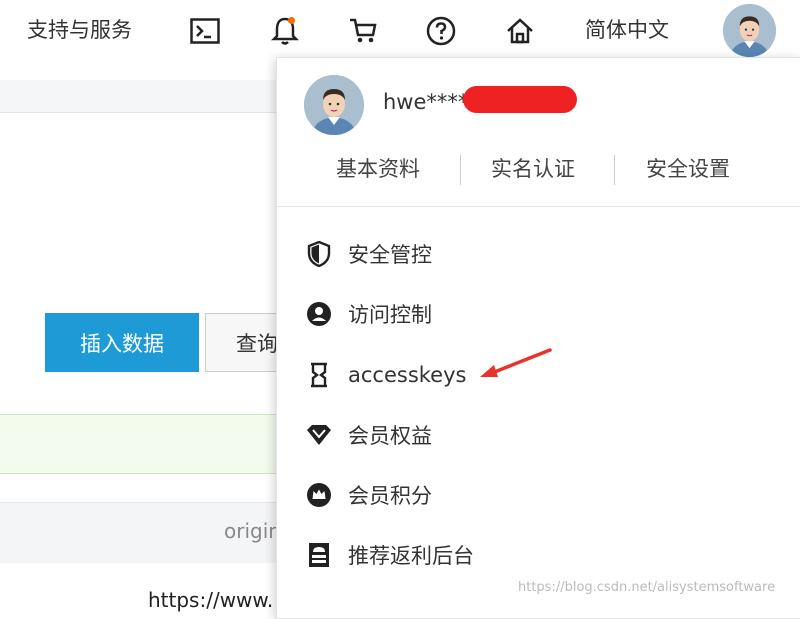 Image resolution: width=800 pixels, height=619 pixels. I want to click on terminal-icon, so click(205, 31).